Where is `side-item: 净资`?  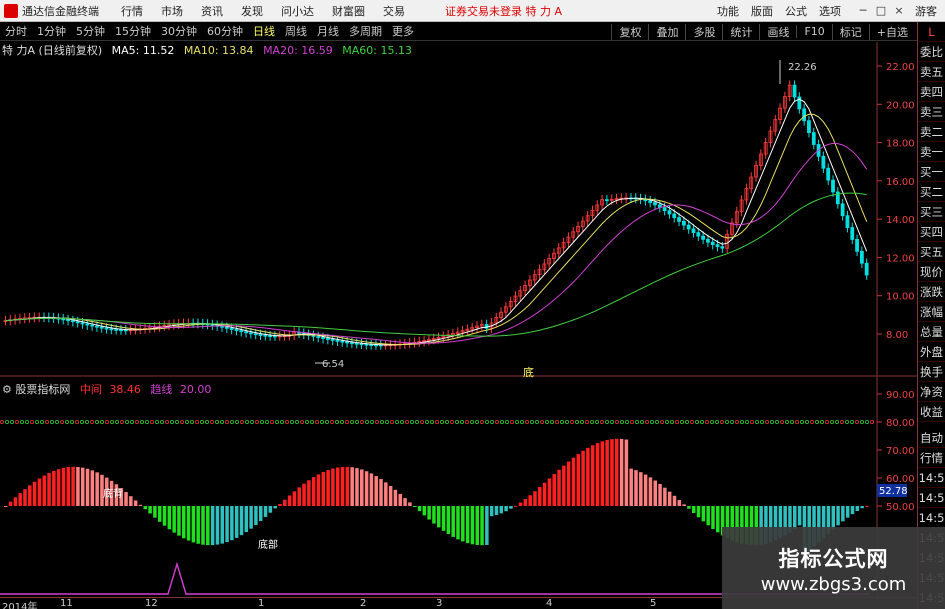
side-item: 净资 is located at coordinates (931, 392).